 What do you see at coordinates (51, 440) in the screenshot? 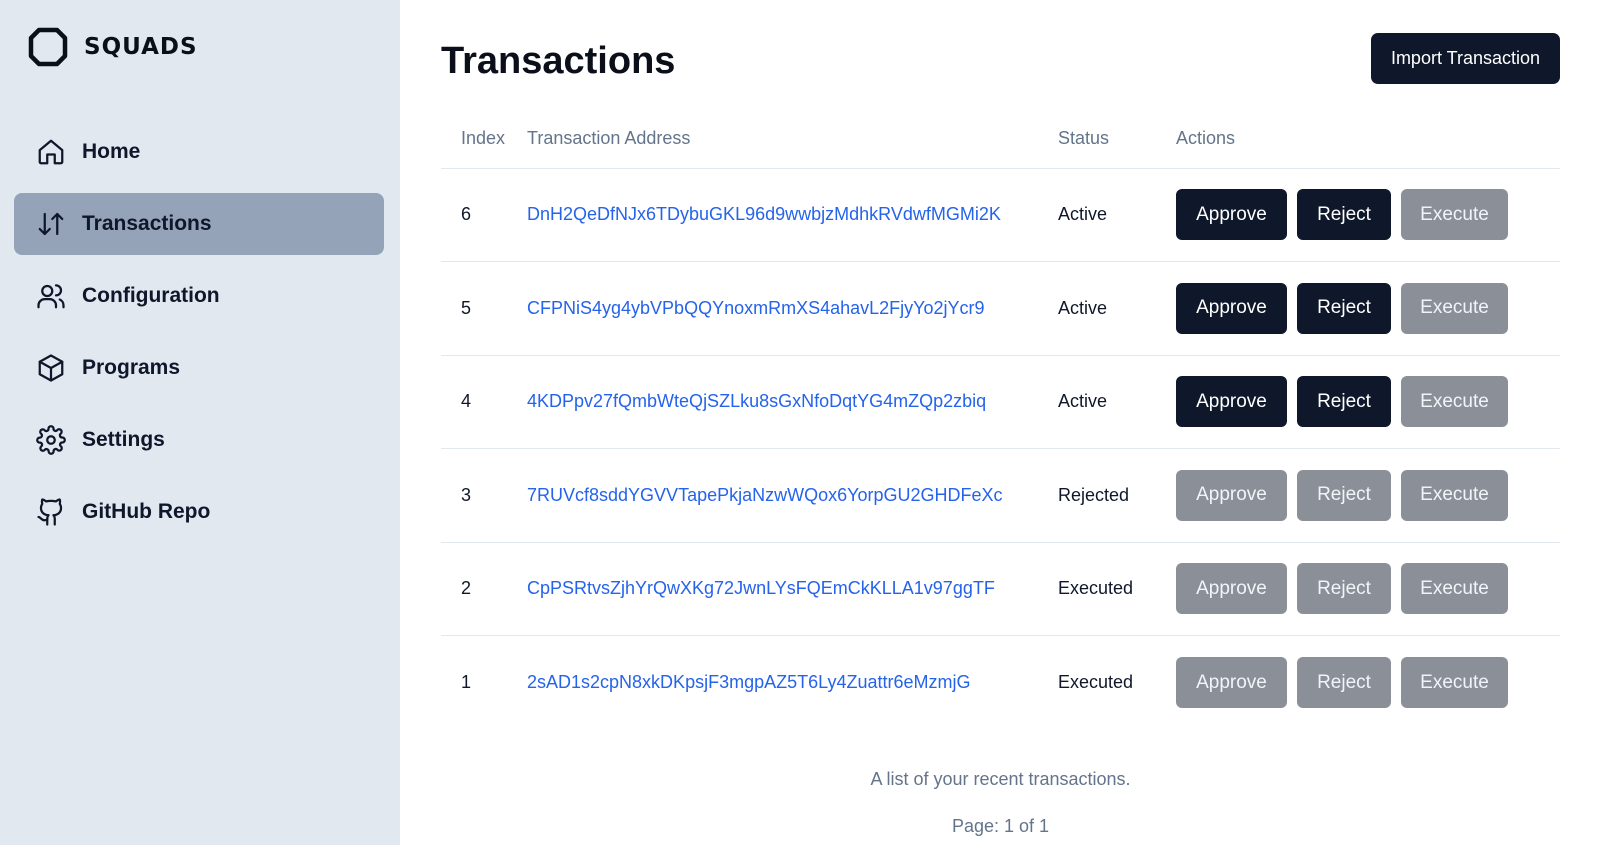
I see `gear-icon` at bounding box center [51, 440].